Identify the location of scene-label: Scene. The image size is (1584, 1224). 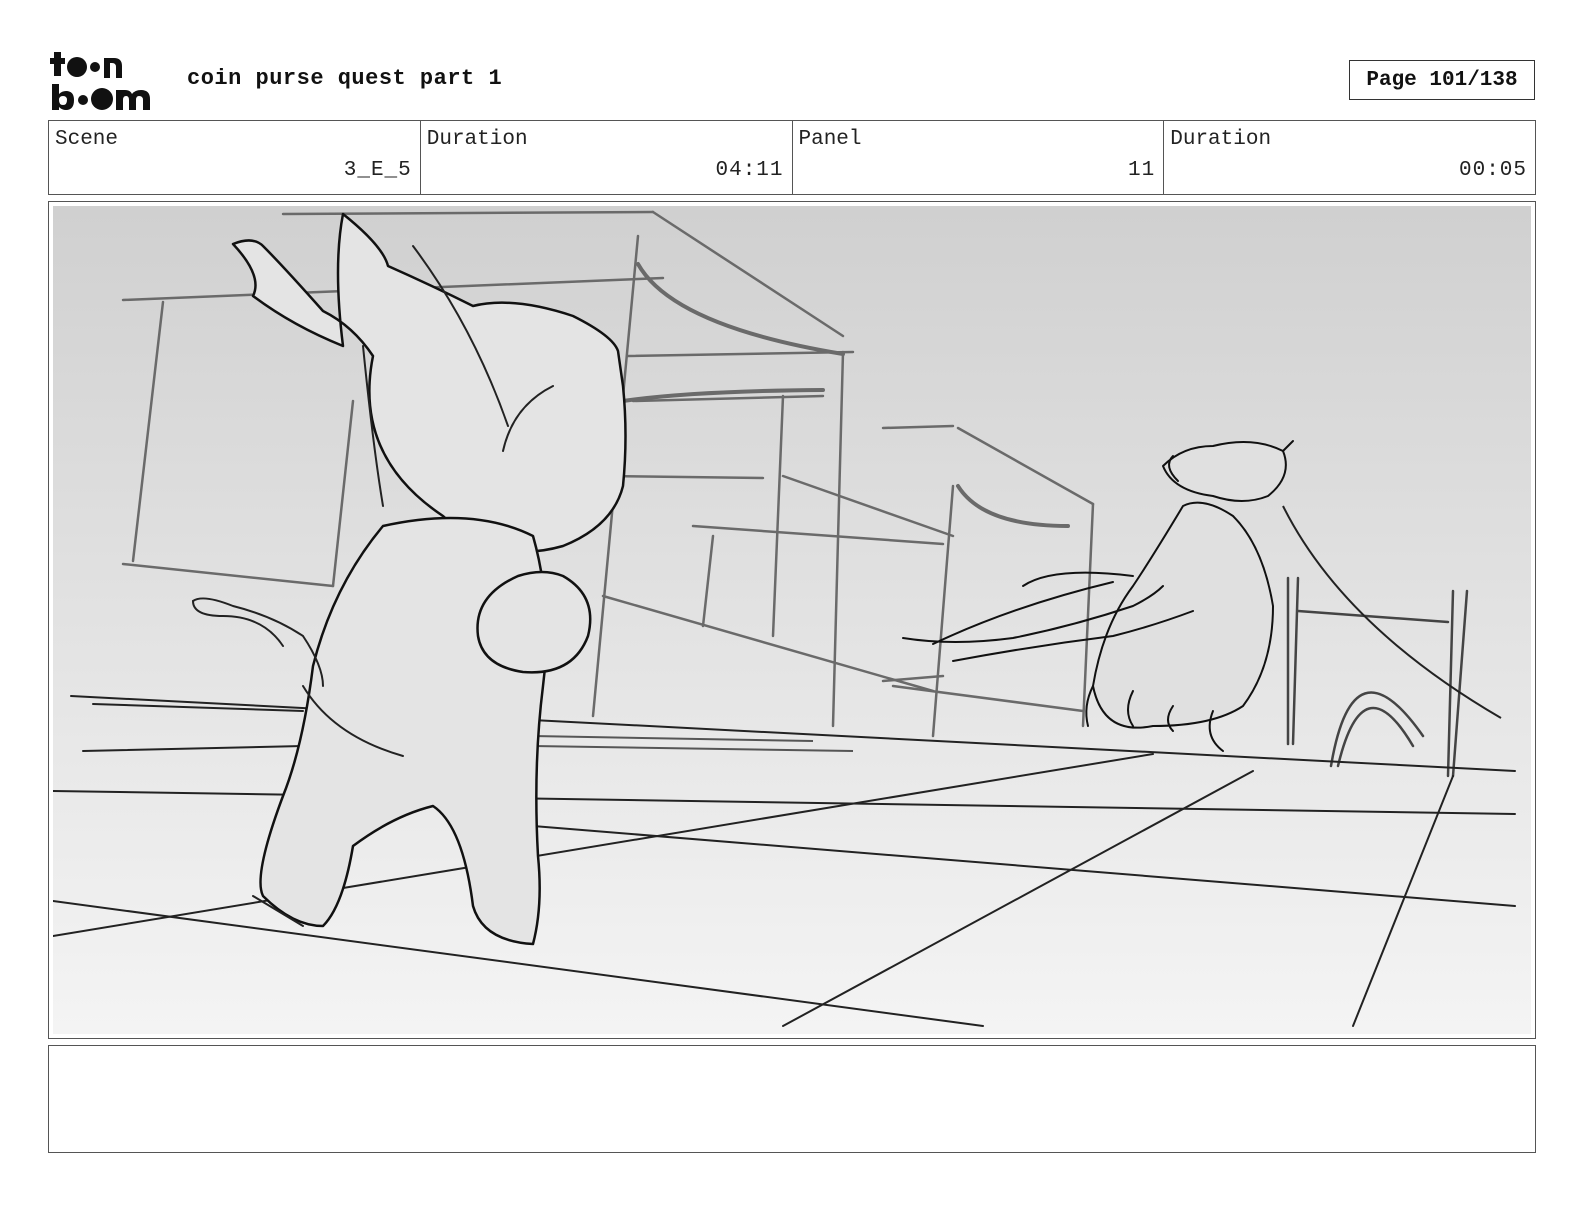
(87, 139).